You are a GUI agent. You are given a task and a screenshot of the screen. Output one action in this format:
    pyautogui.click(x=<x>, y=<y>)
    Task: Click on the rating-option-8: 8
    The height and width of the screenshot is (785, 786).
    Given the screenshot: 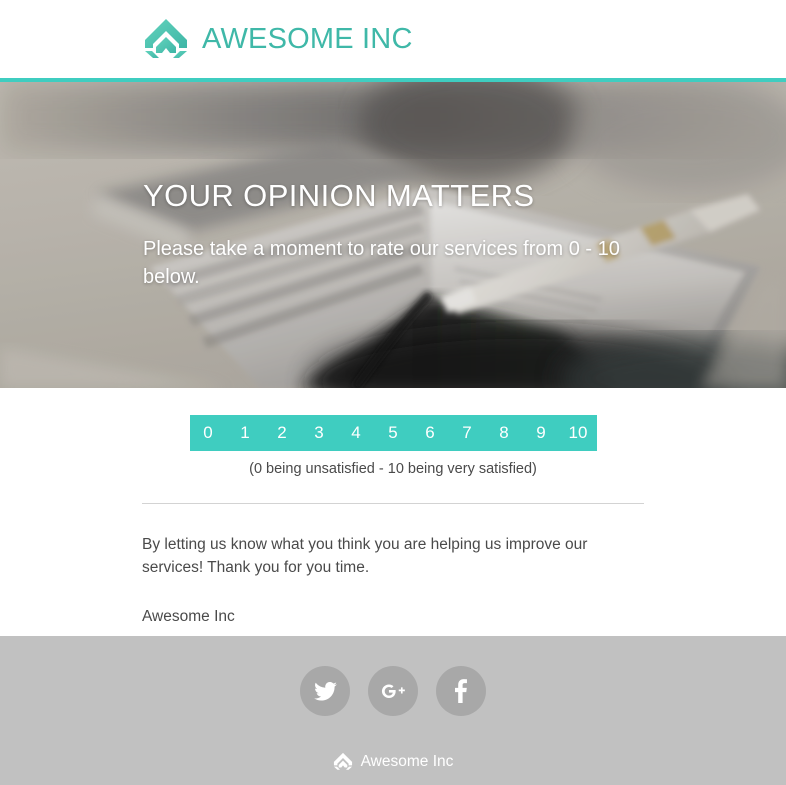 What is the action you would take?
    pyautogui.click(x=504, y=433)
    